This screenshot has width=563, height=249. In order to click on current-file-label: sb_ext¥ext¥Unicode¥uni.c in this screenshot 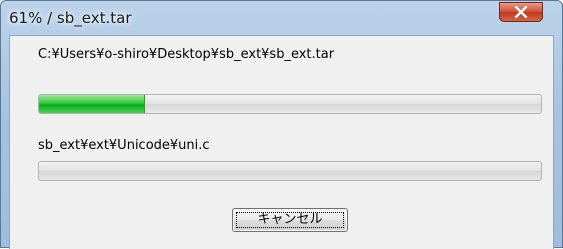, I will do `click(124, 145)`.